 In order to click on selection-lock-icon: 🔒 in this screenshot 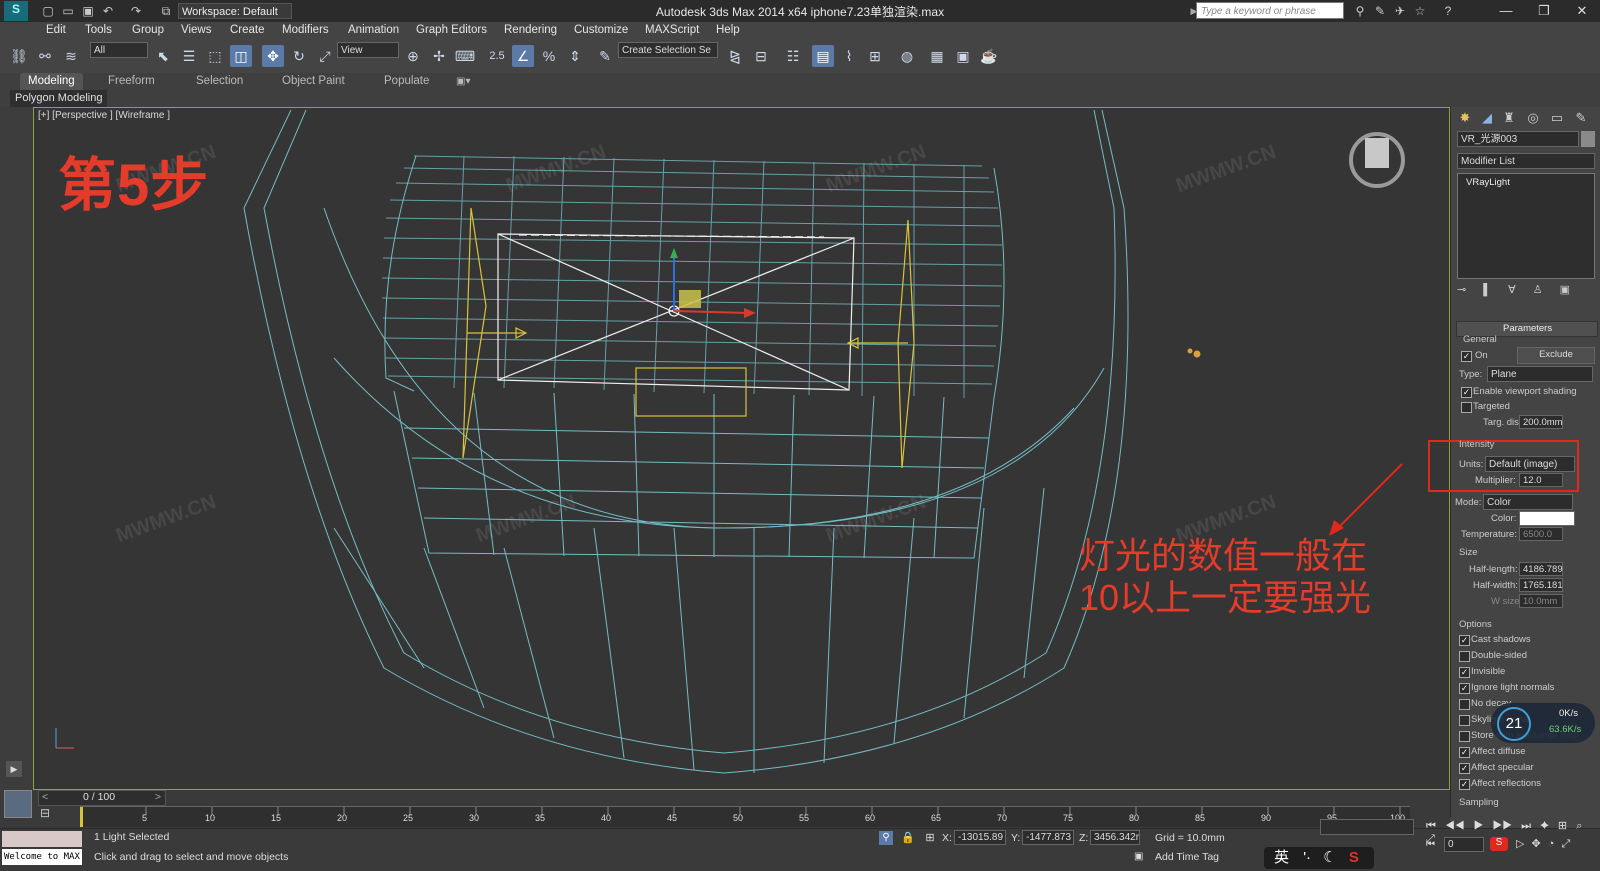, I will do `click(908, 838)`.